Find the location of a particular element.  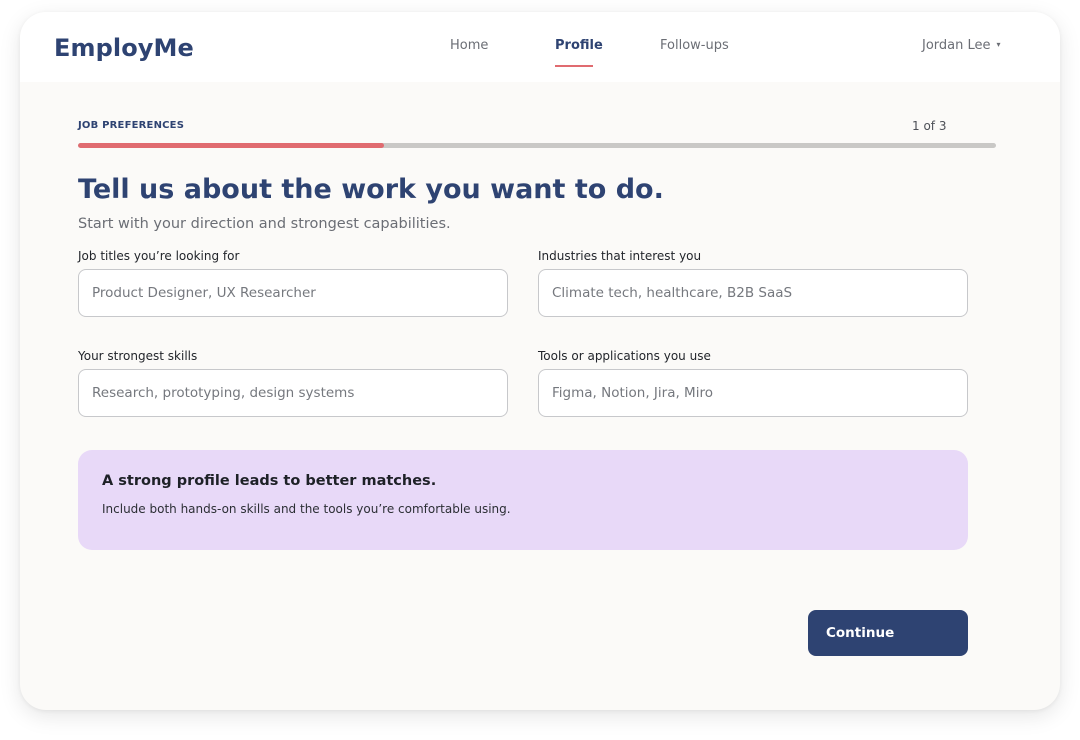

continue-button: Continue is located at coordinates (888, 633).